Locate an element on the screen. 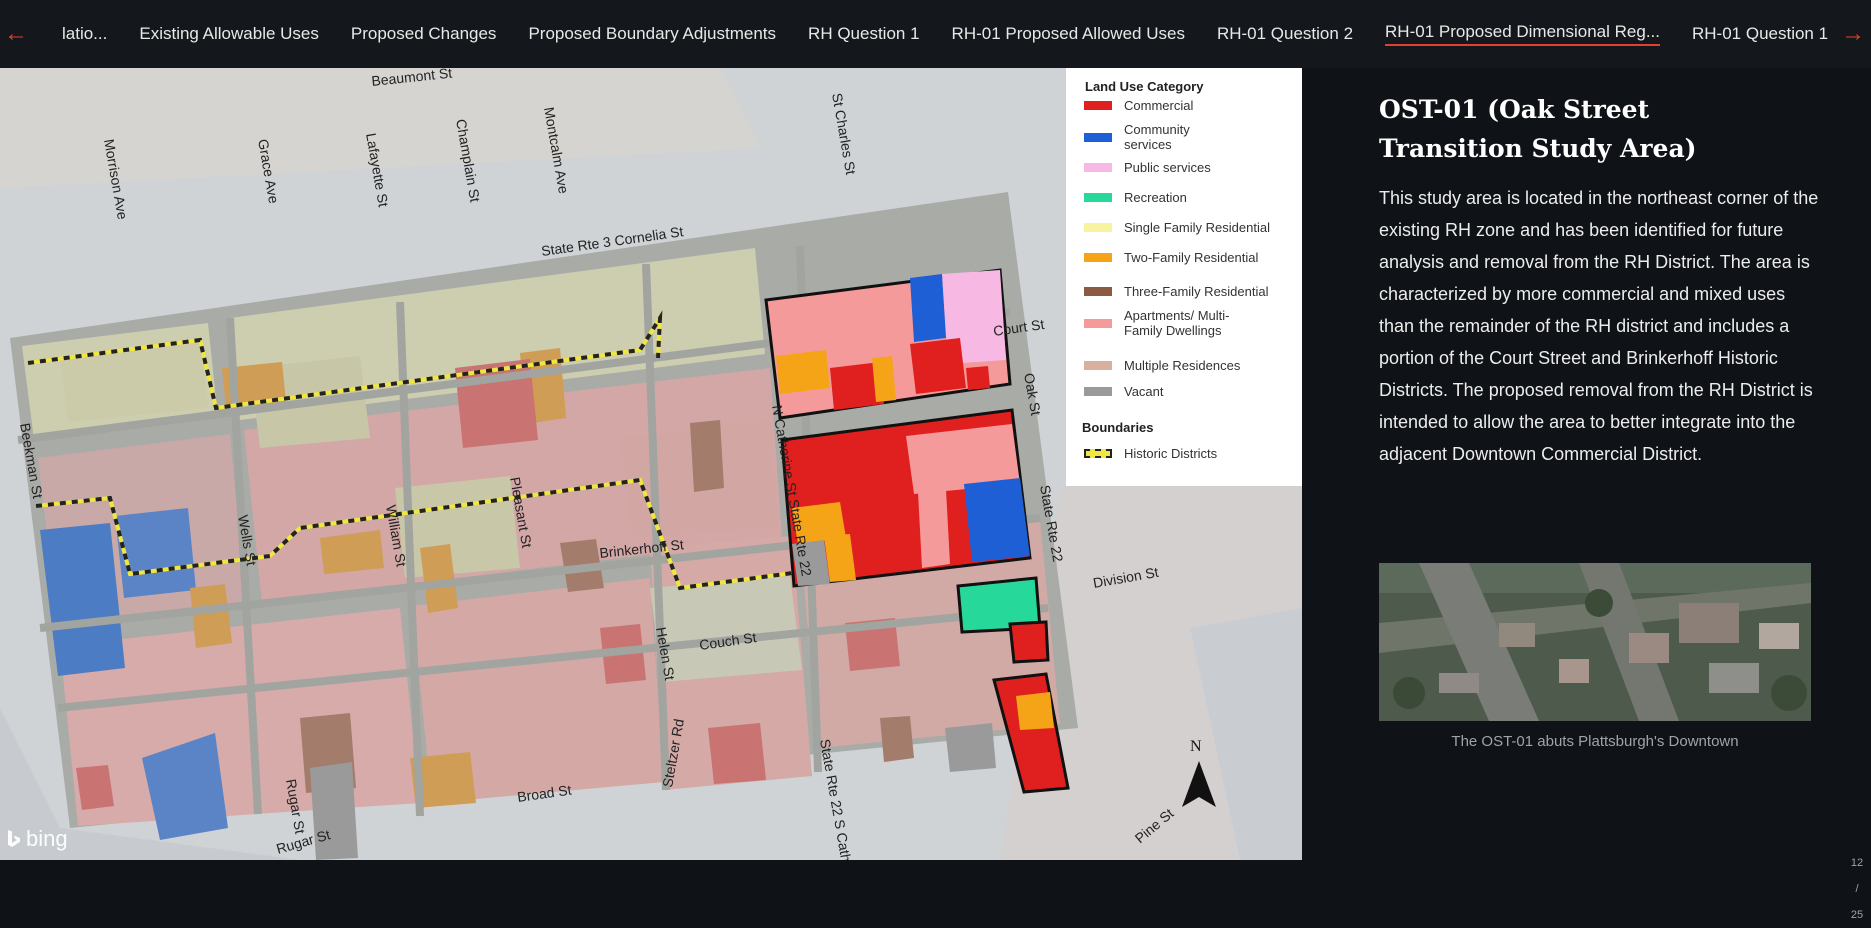 This screenshot has height=928, width=1871. legend-item-vacant: Vacant is located at coordinates (1124, 391).